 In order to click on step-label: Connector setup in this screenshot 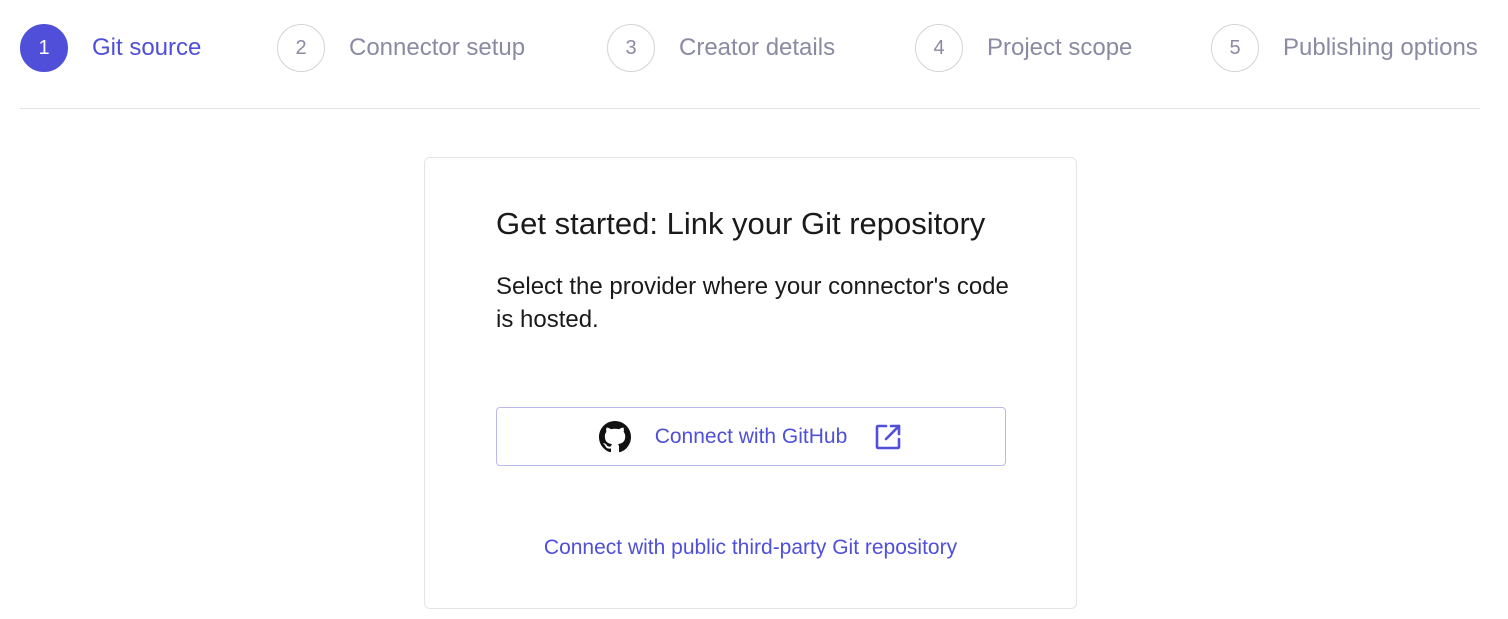, I will do `click(437, 47)`.